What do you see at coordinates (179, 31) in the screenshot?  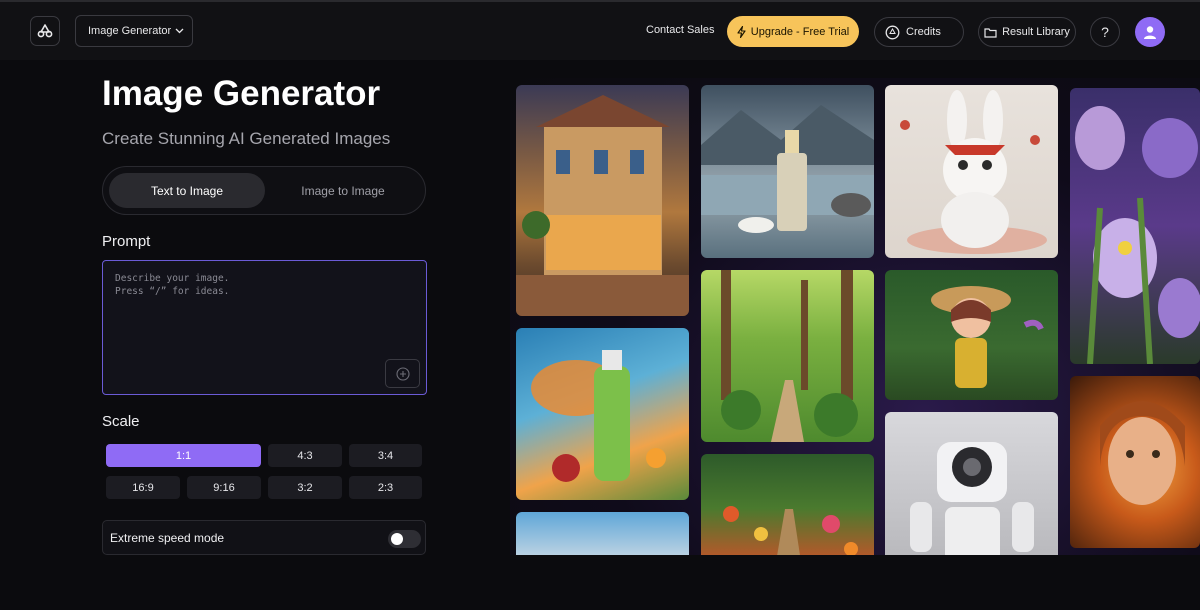 I see `chevron-down-icon` at bounding box center [179, 31].